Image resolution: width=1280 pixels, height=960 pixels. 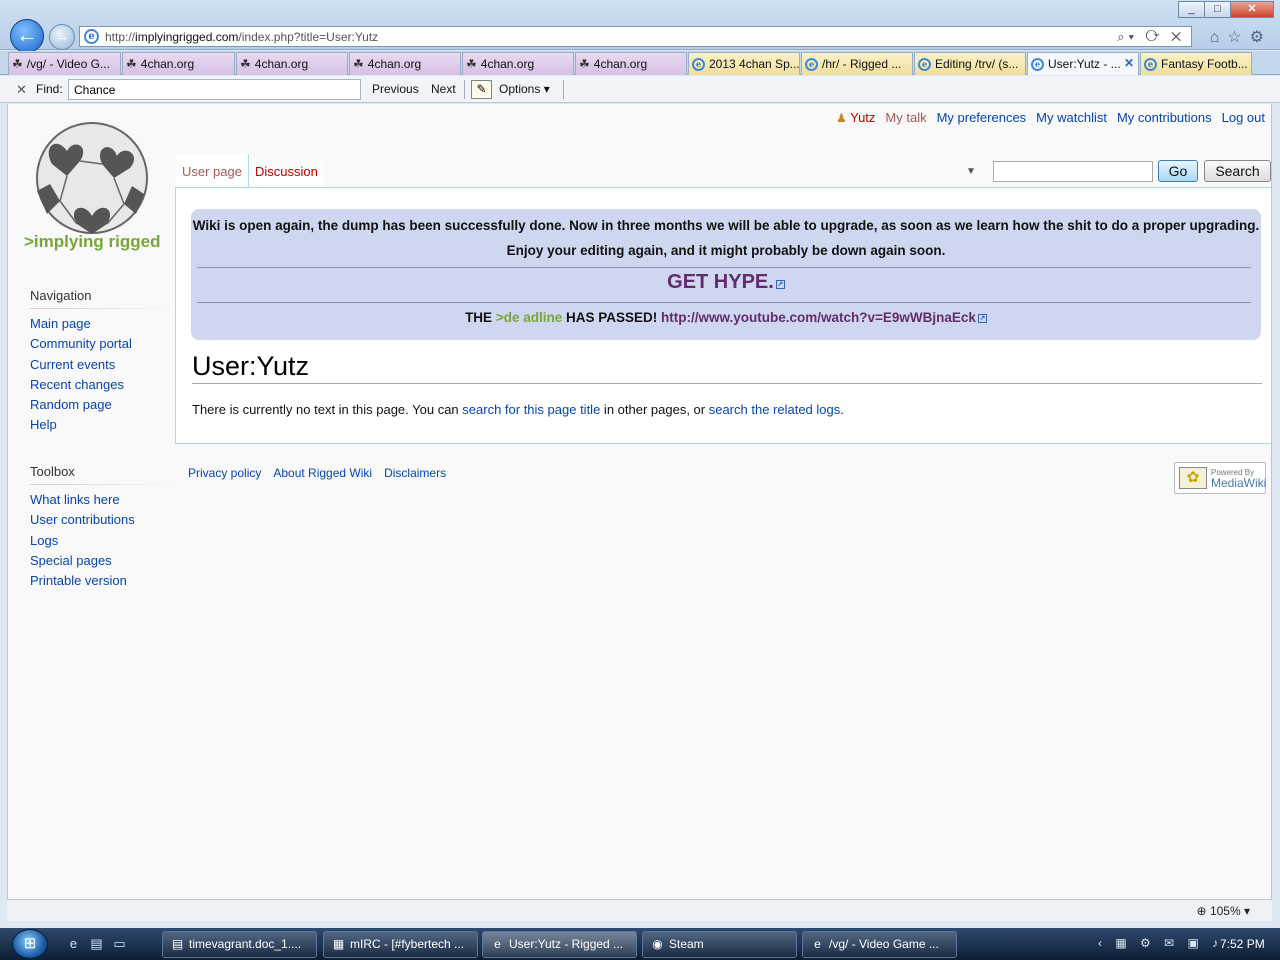 What do you see at coordinates (862, 117) in the screenshot?
I see `user-link: Yutz` at bounding box center [862, 117].